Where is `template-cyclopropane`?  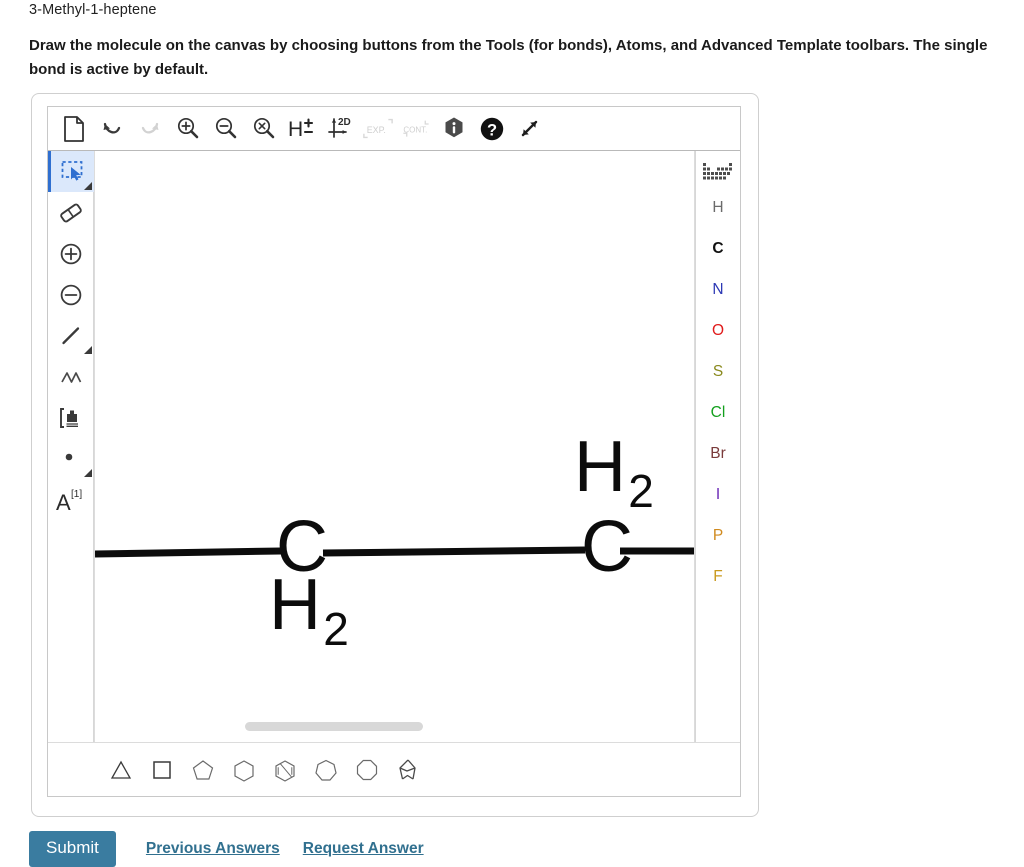
template-cyclopropane is located at coordinates (120, 770).